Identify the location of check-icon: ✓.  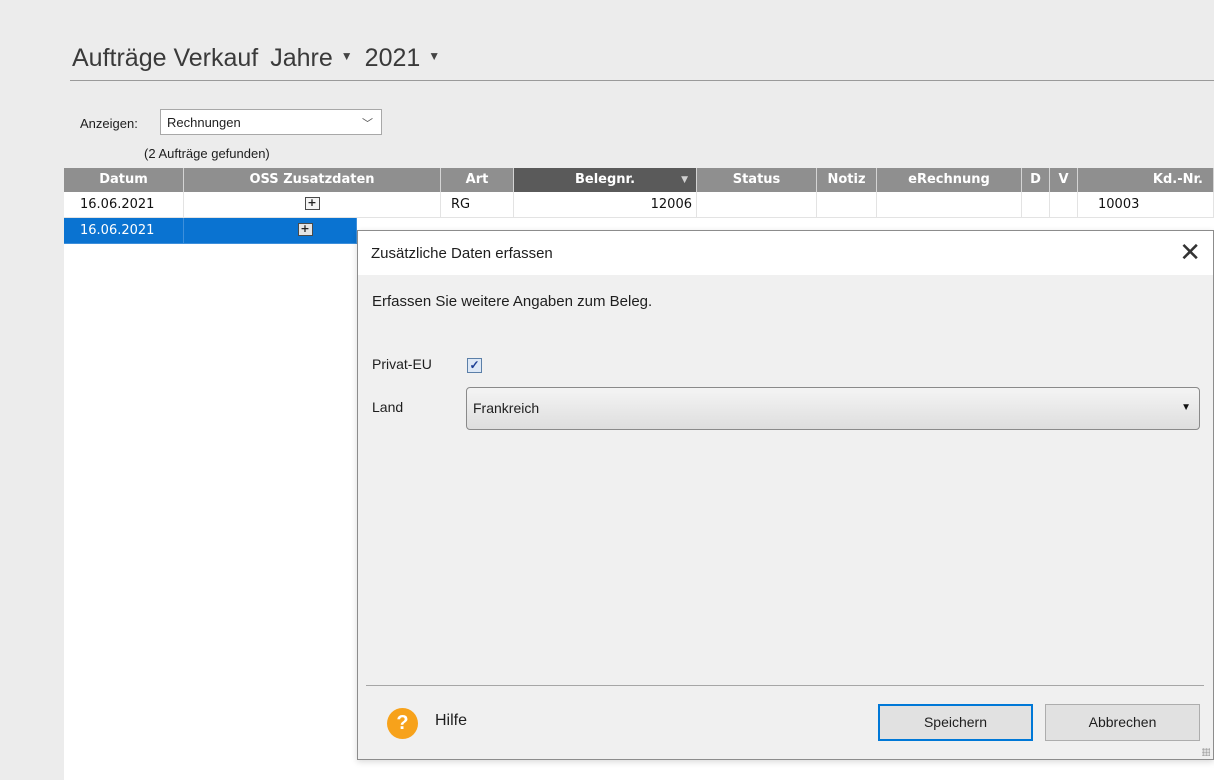
(474, 365).